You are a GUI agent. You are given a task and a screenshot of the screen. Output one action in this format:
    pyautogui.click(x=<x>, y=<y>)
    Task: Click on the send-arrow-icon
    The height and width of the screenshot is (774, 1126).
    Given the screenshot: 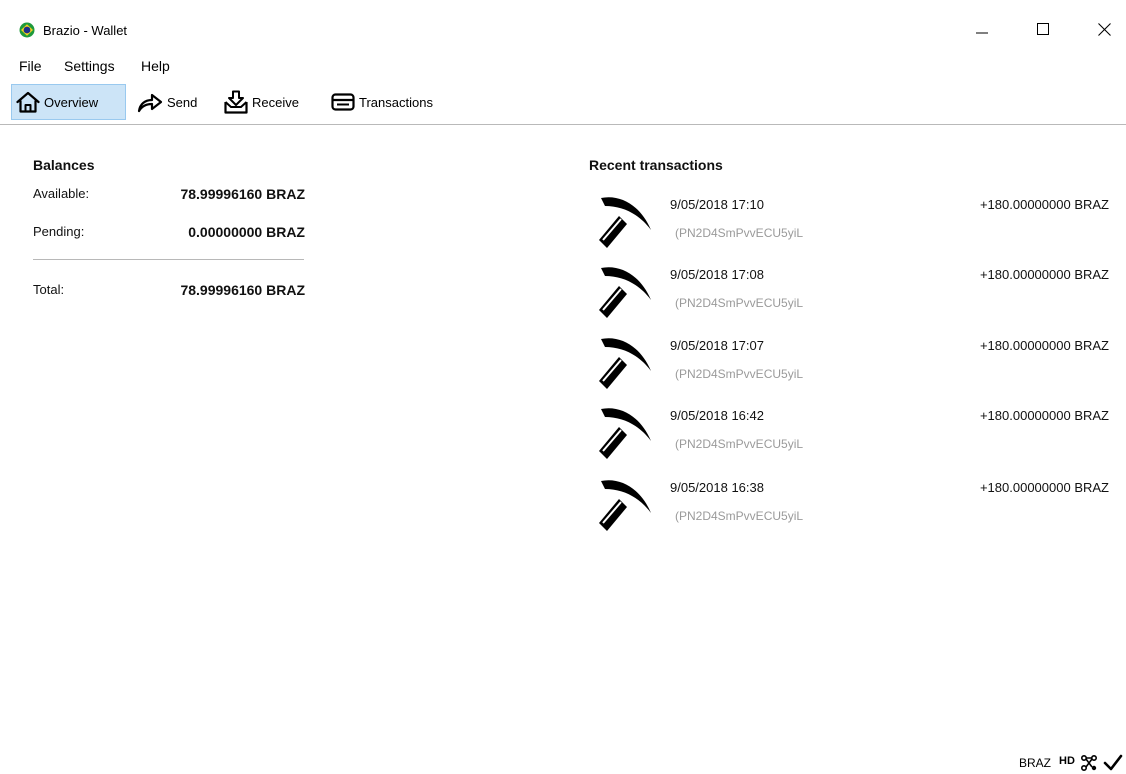 What is the action you would take?
    pyautogui.click(x=150, y=103)
    